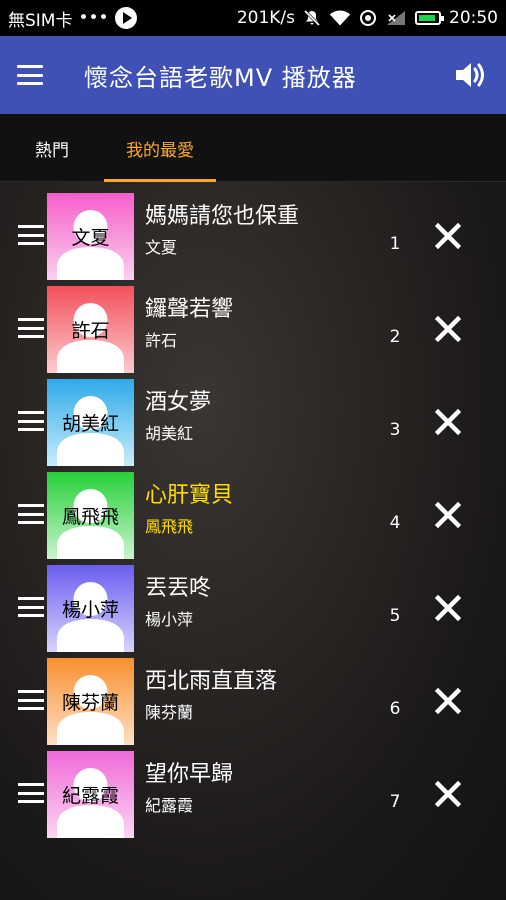 Image resolution: width=506 pixels, height=900 pixels. Describe the element at coordinates (395, 523) in the screenshot. I see `song-number: 4` at that location.